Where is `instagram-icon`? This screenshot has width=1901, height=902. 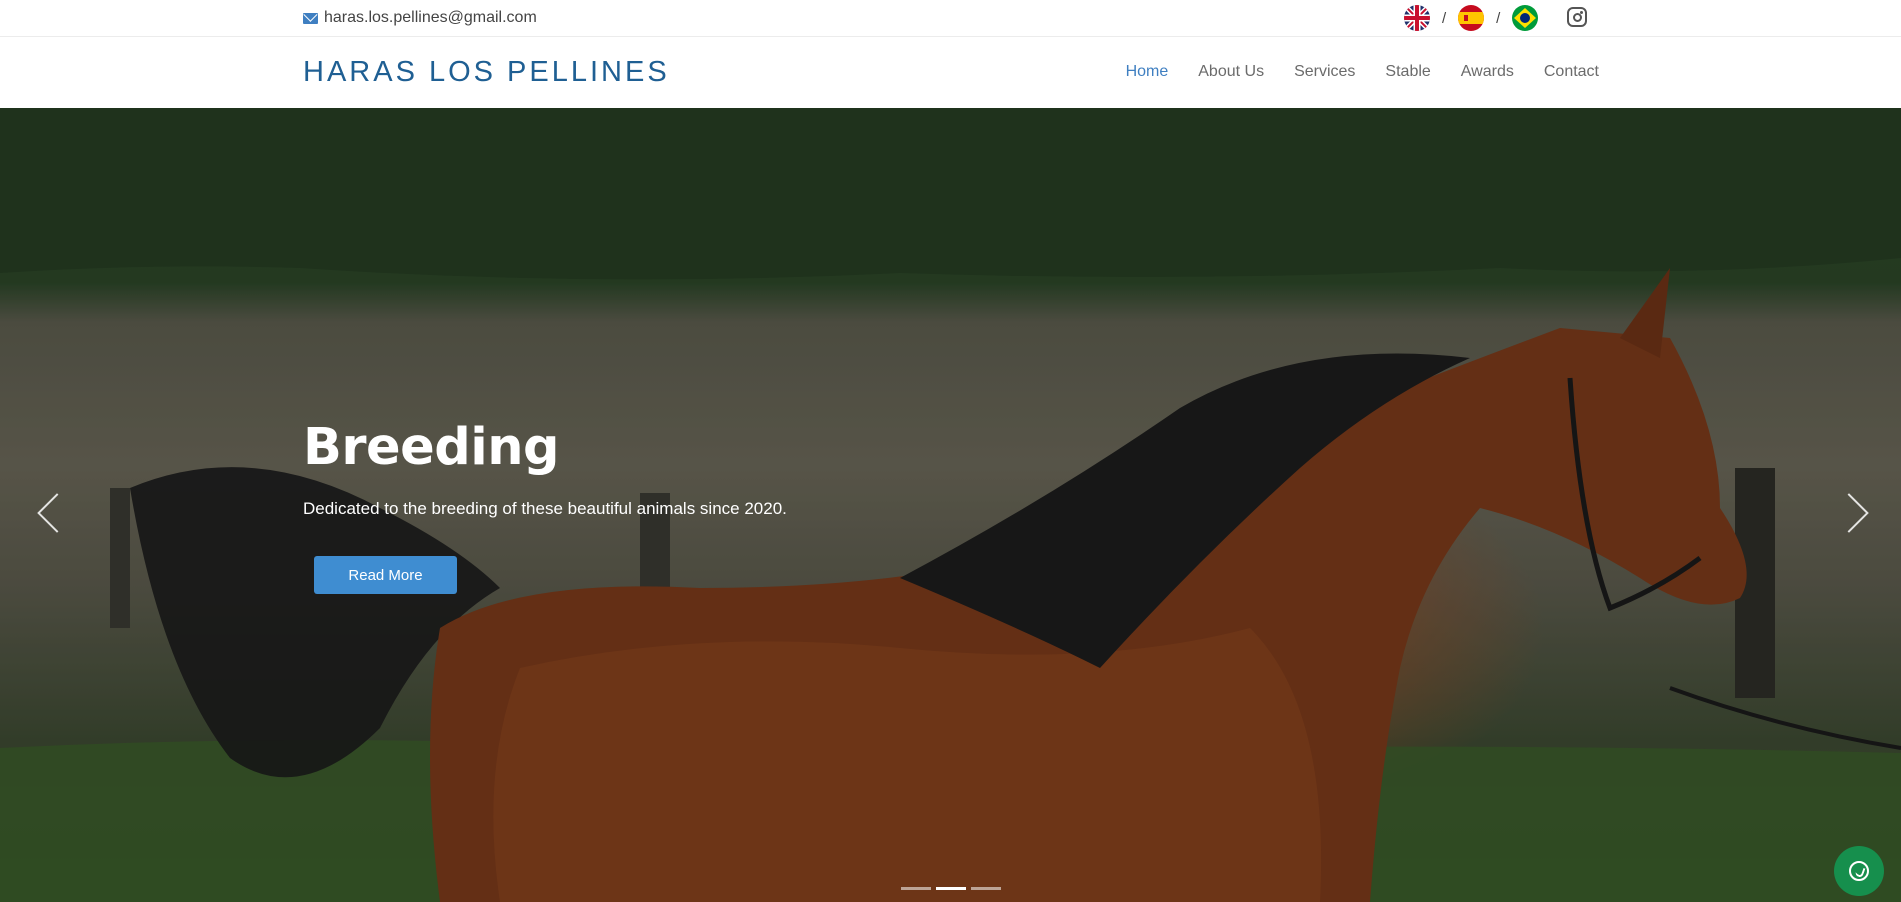
instagram-icon is located at coordinates (1577, 17).